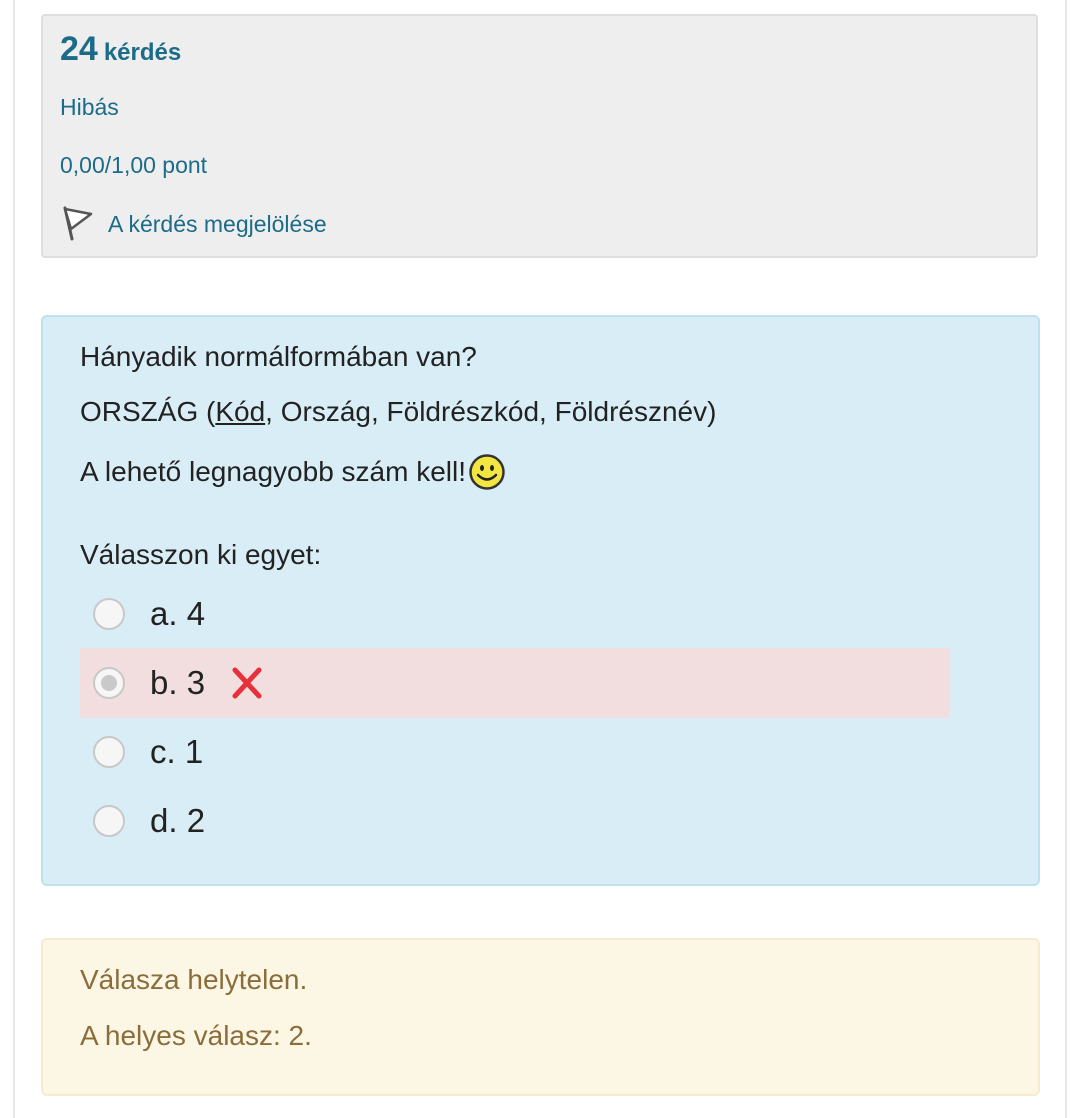  Describe the element at coordinates (278, 356) in the screenshot. I see `question-text-line-1: Hányadik normálformában van?` at that location.